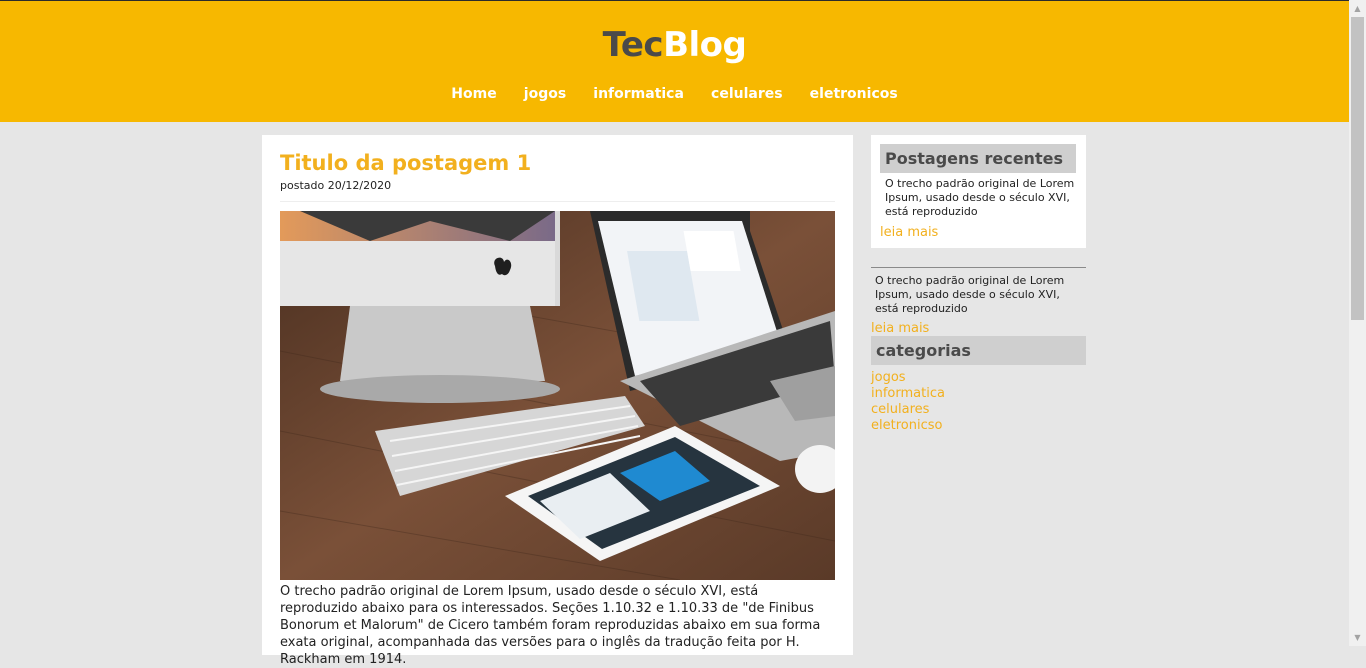 The height and width of the screenshot is (668, 1366). I want to click on list-item: celulares, so click(978, 410).